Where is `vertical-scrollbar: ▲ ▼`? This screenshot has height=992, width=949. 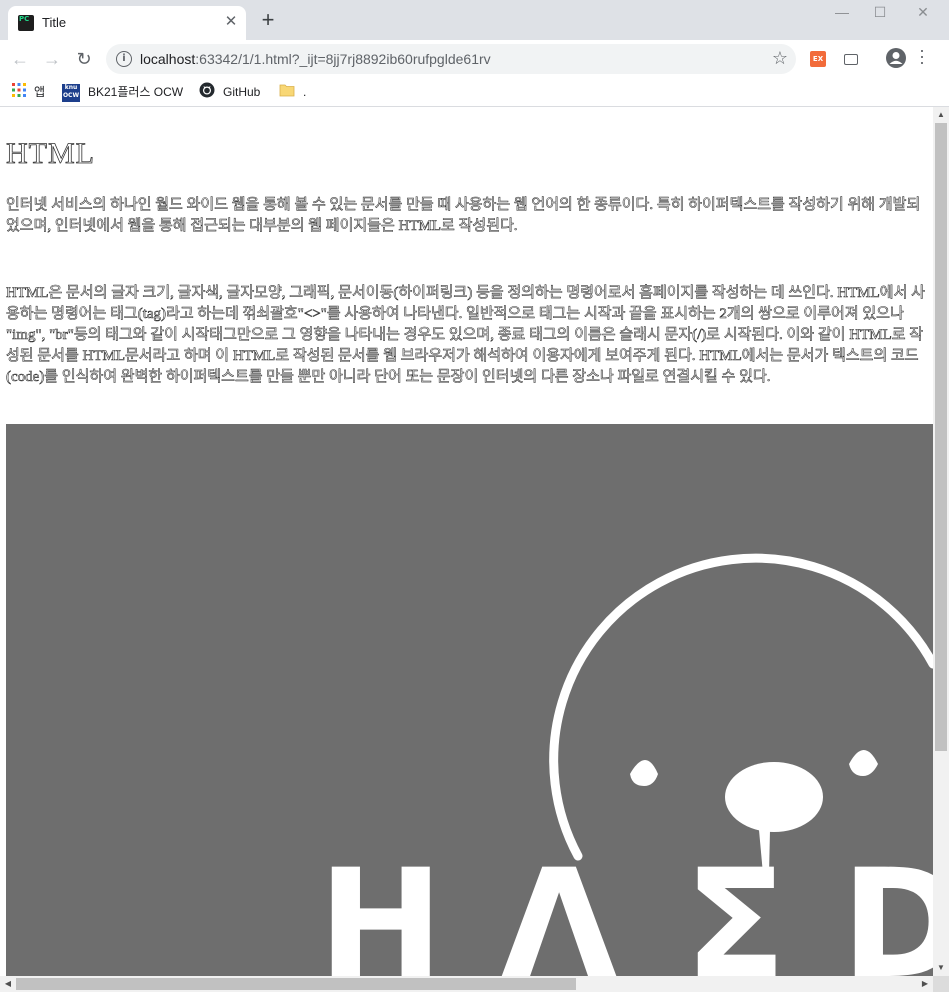
vertical-scrollbar: ▲ ▼ is located at coordinates (941, 541).